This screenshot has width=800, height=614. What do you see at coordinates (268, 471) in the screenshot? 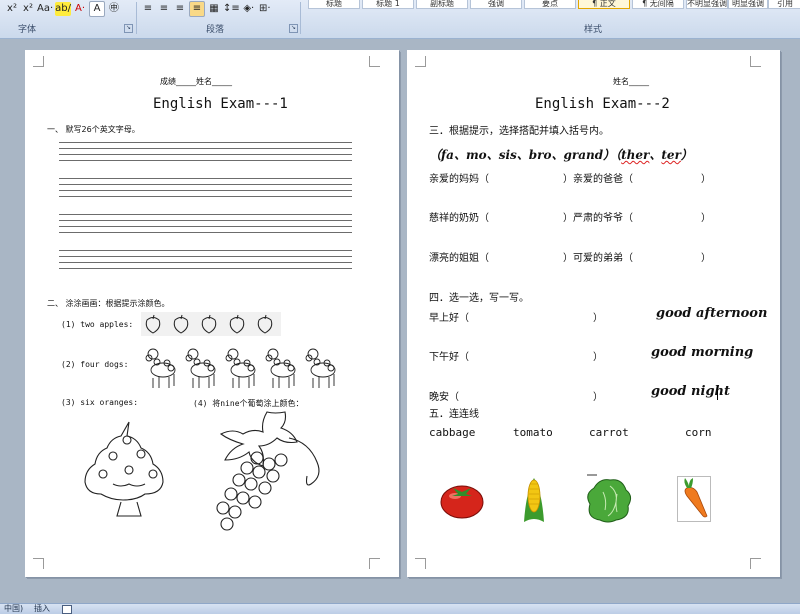
I see `grapes-image` at bounding box center [268, 471].